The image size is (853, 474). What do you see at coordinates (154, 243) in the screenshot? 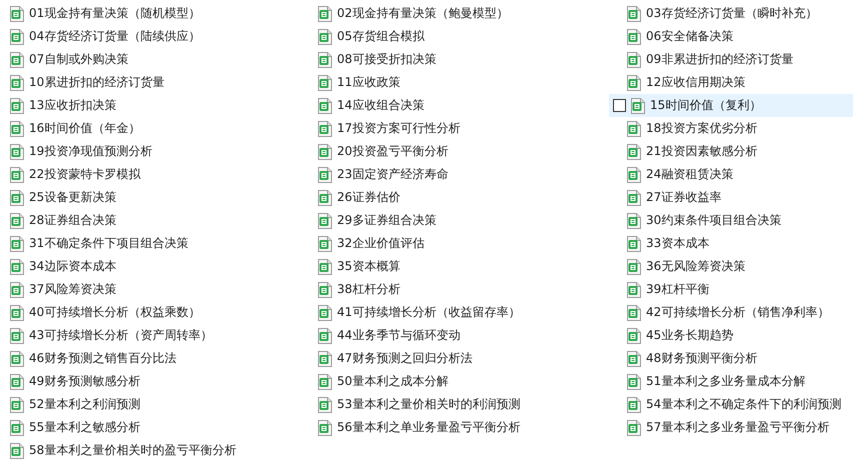
I see `file-item: 31不确定条件下项目组合决策` at bounding box center [154, 243].